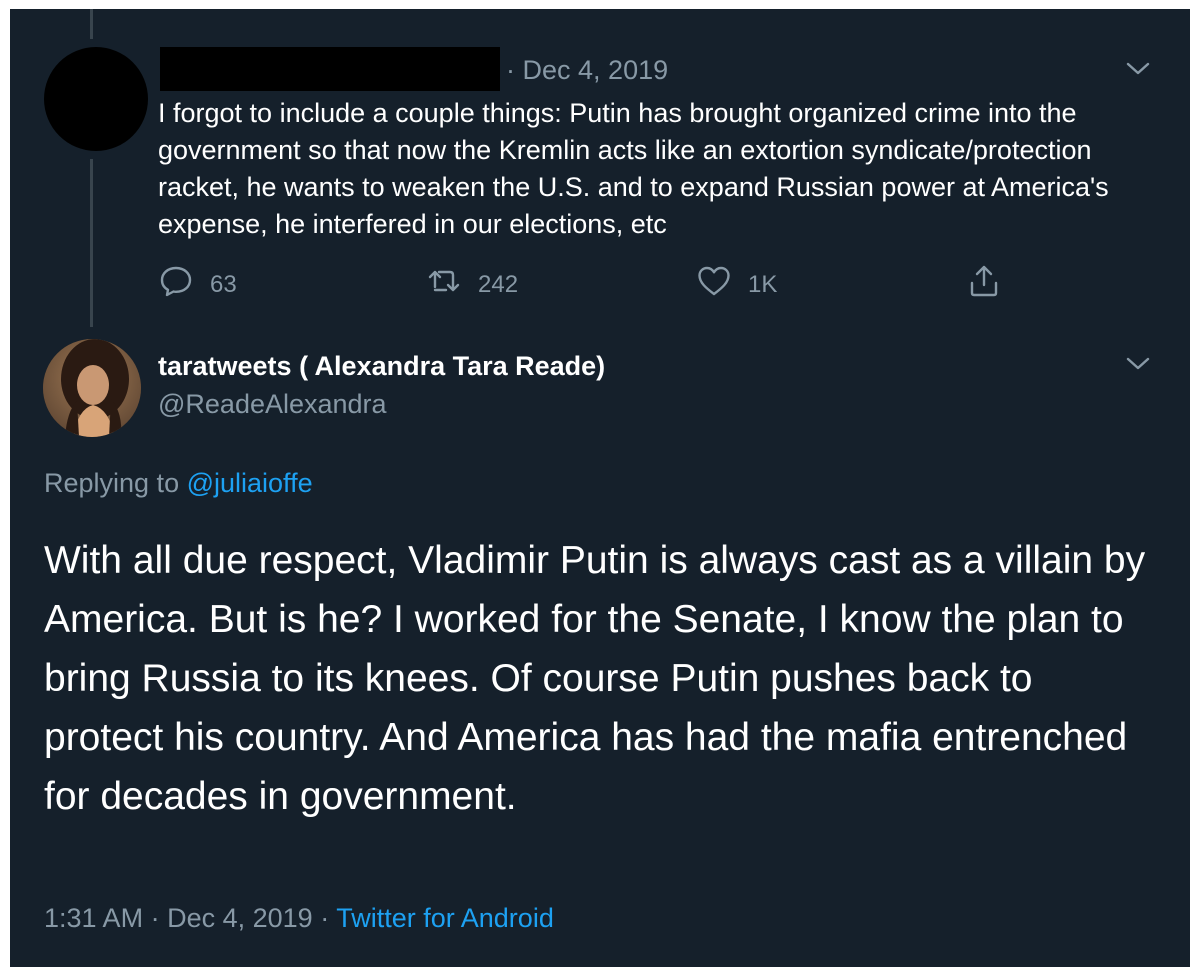  Describe the element at coordinates (92, 388) in the screenshot. I see `avatar` at that location.